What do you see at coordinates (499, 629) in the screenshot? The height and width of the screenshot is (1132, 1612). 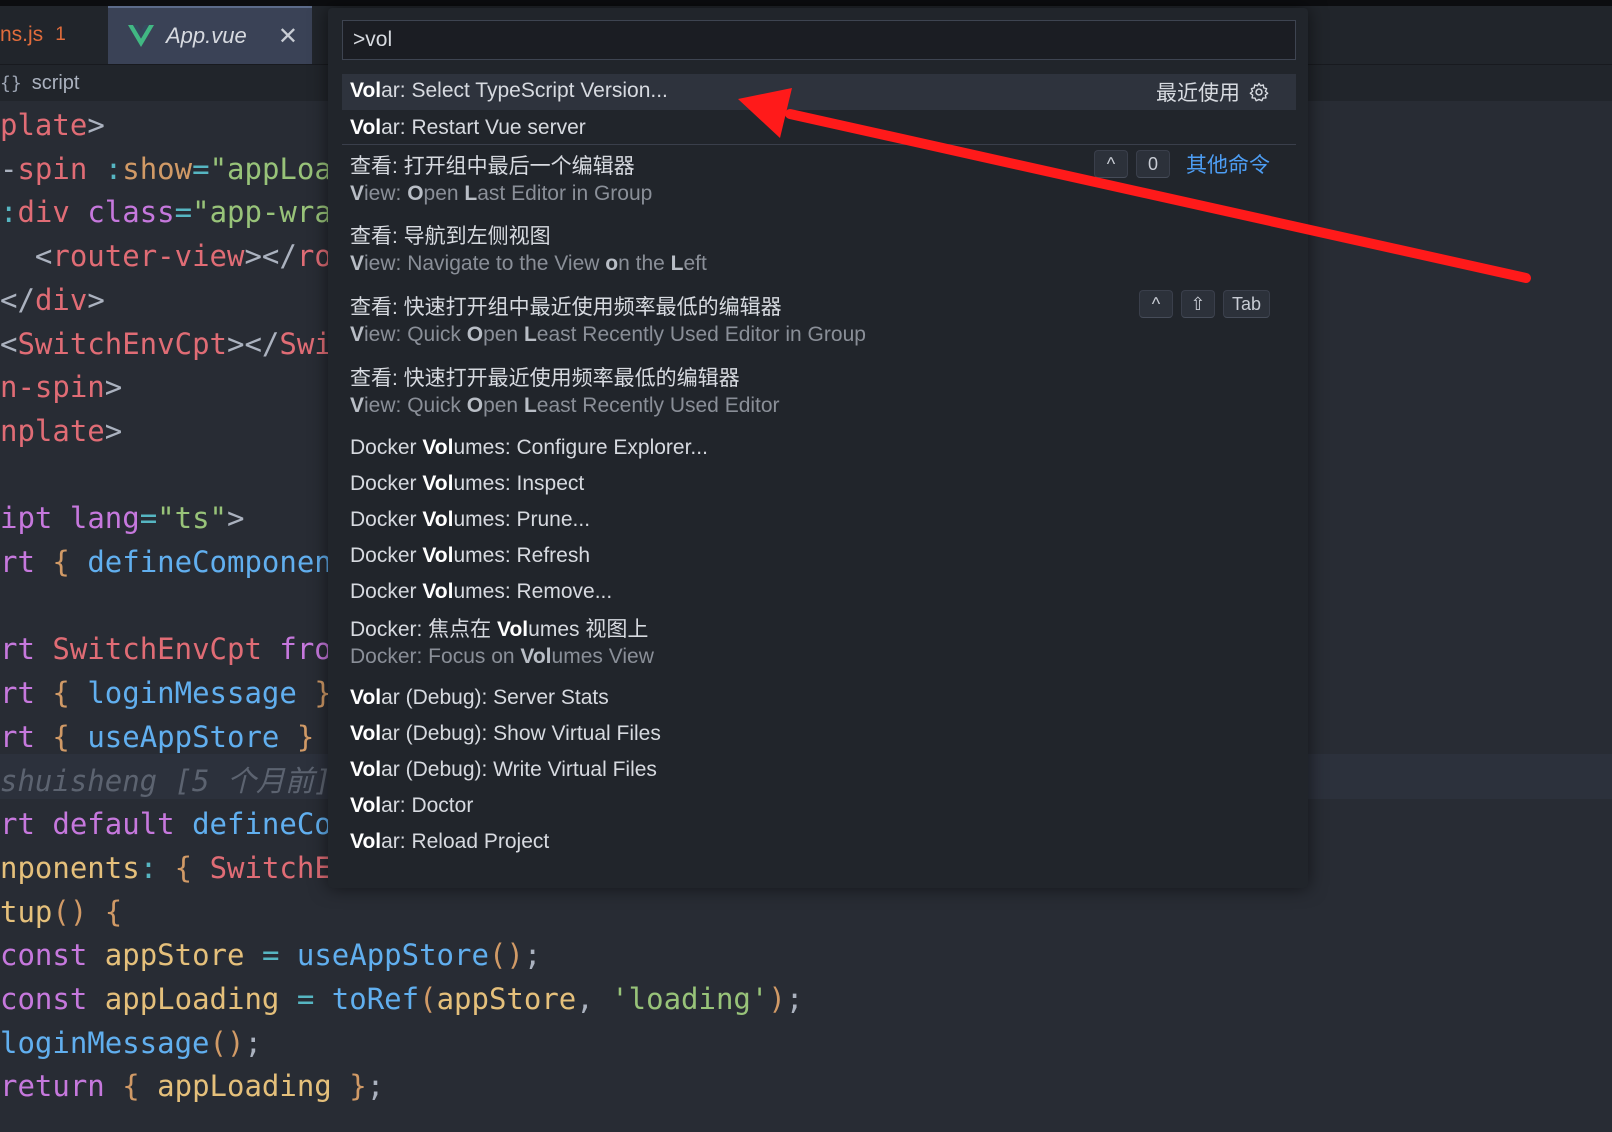 I see `command-label: Docker: 焦点在 Volumes 视图上` at bounding box center [499, 629].